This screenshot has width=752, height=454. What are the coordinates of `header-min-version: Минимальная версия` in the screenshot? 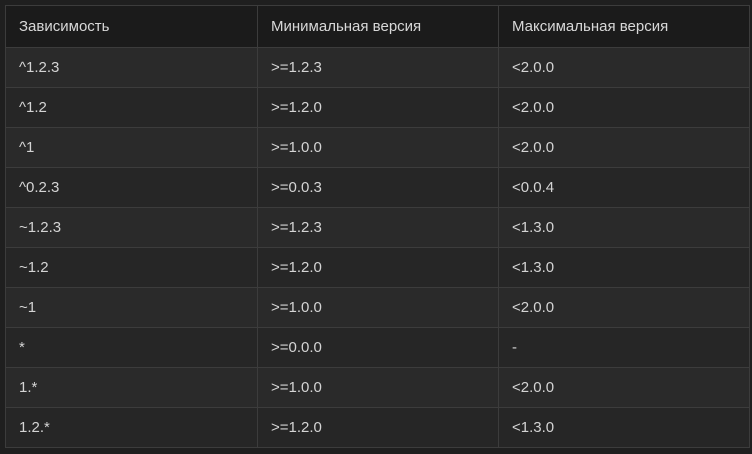 It's located at (378, 26).